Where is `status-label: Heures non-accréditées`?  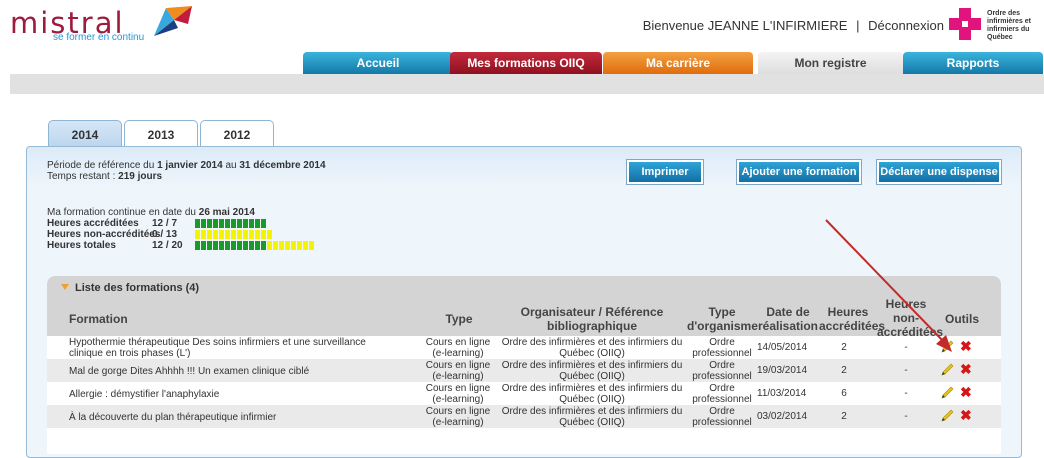 status-label: Heures non-accréditées is located at coordinates (104, 234).